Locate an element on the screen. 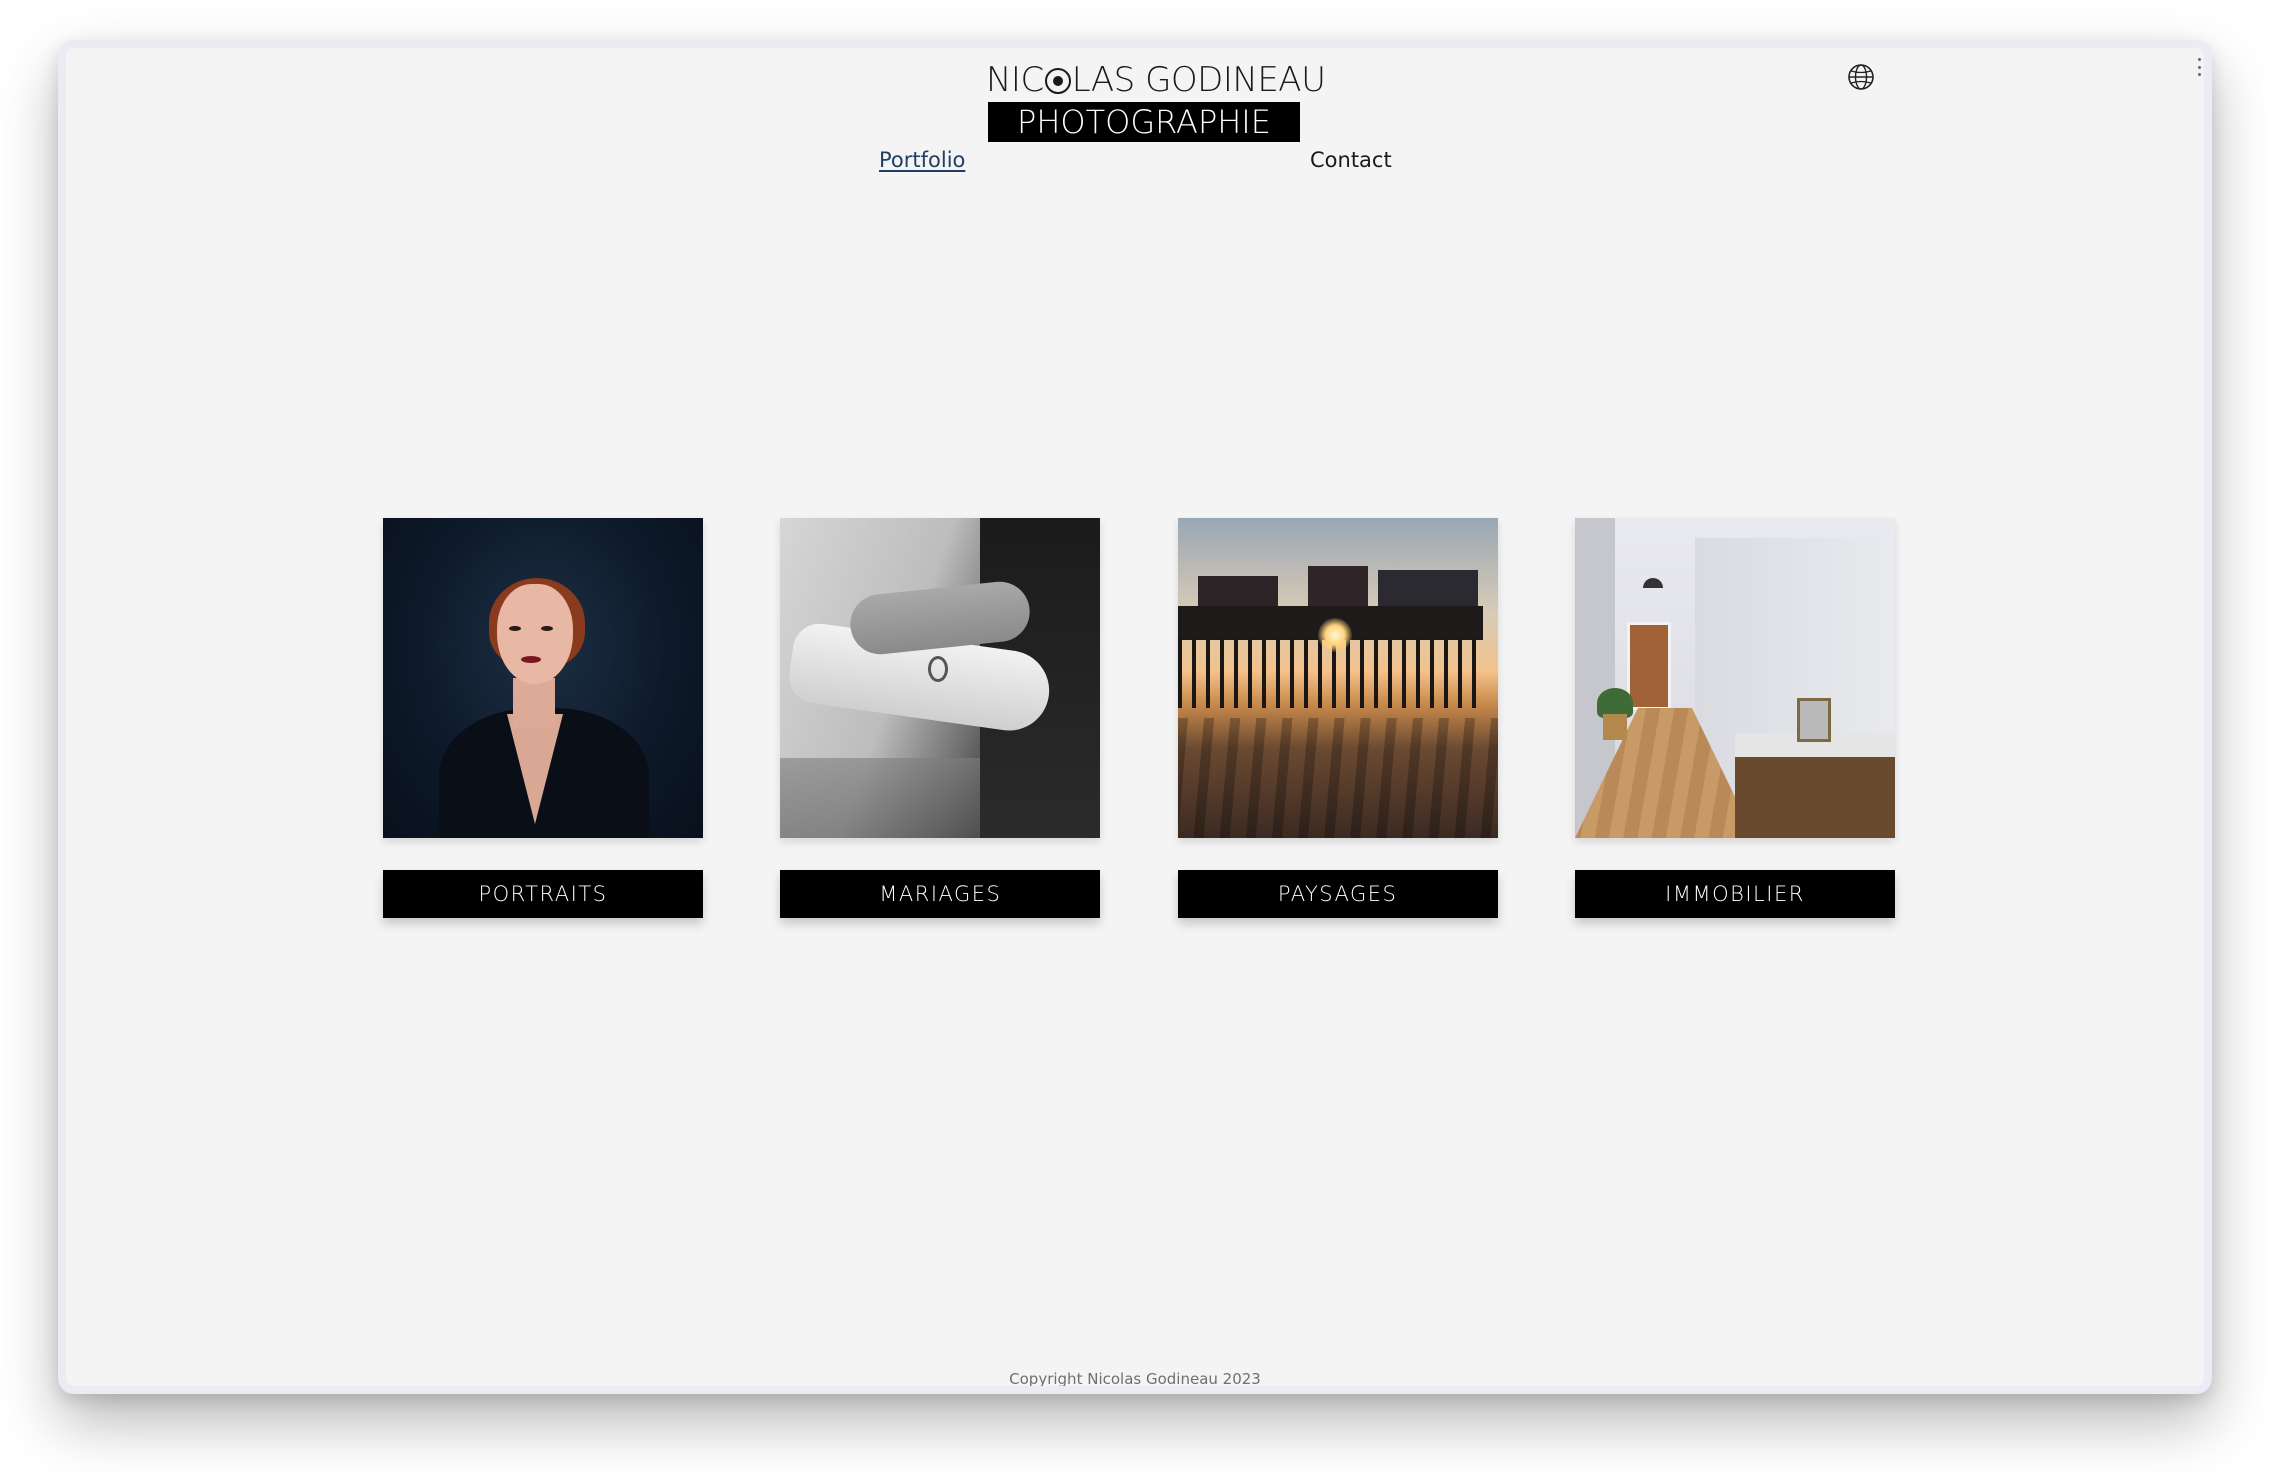 This screenshot has width=2270, height=1472. hallway-interior-photo is located at coordinates (1734, 678).